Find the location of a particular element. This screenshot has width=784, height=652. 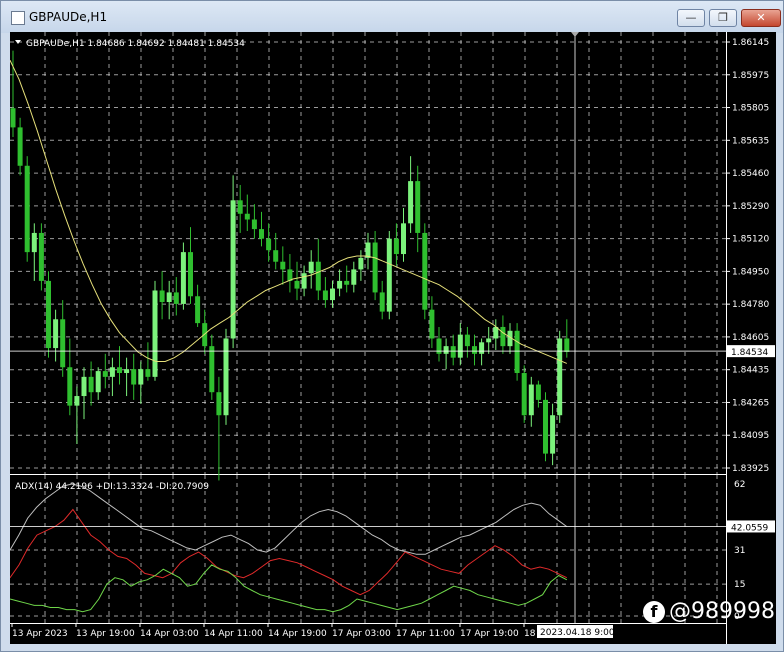

price-label: 1.83925 is located at coordinates (750, 469).